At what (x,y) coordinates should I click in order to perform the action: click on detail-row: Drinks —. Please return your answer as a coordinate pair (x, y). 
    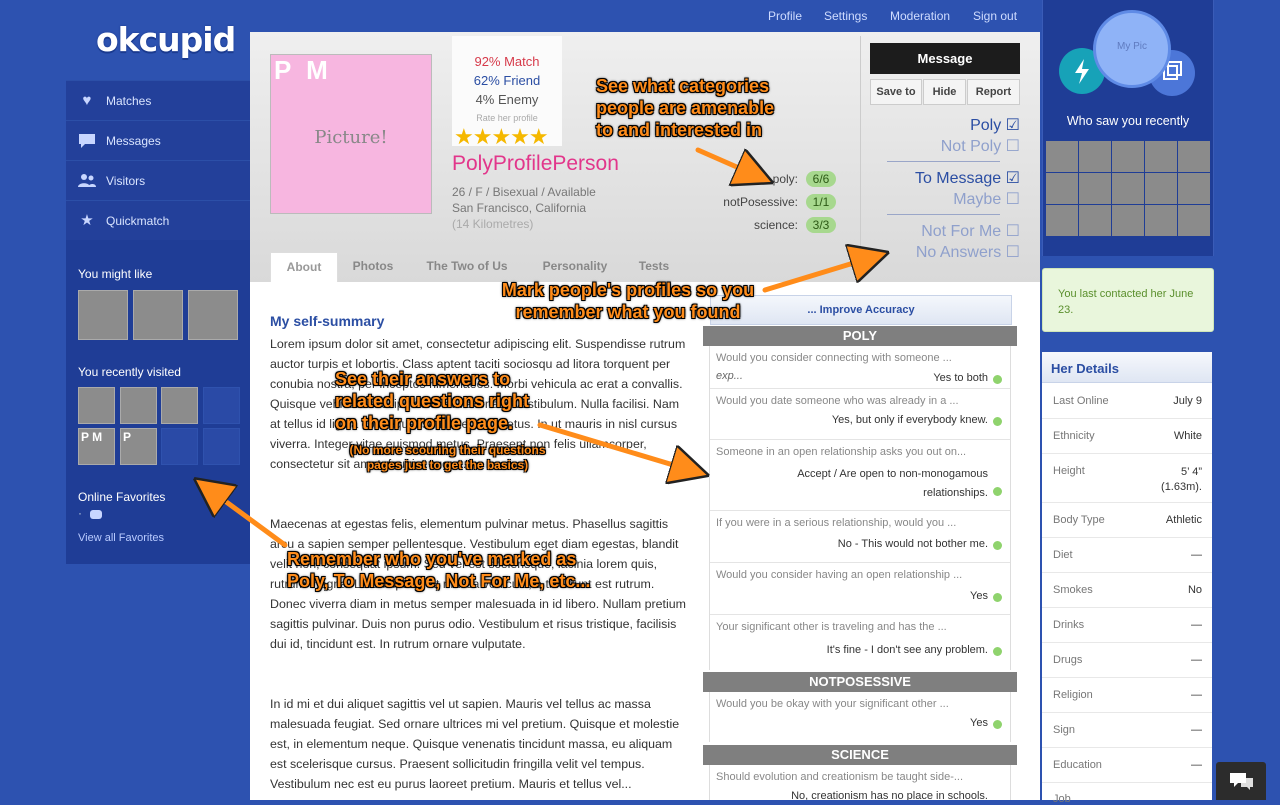
    Looking at the image, I should click on (1127, 625).